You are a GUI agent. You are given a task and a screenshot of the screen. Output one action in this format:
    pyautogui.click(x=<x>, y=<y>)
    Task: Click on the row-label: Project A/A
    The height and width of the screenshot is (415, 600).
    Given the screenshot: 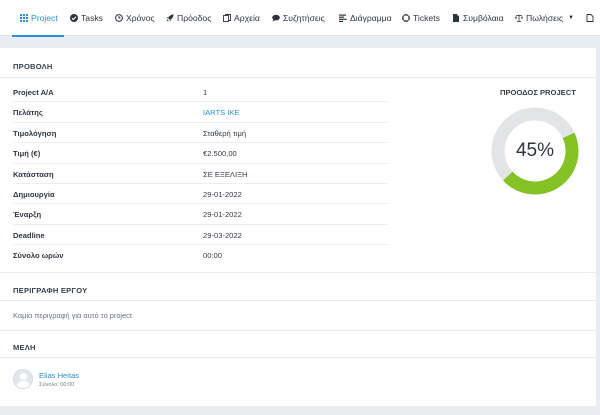 What is the action you would take?
    pyautogui.click(x=33, y=92)
    